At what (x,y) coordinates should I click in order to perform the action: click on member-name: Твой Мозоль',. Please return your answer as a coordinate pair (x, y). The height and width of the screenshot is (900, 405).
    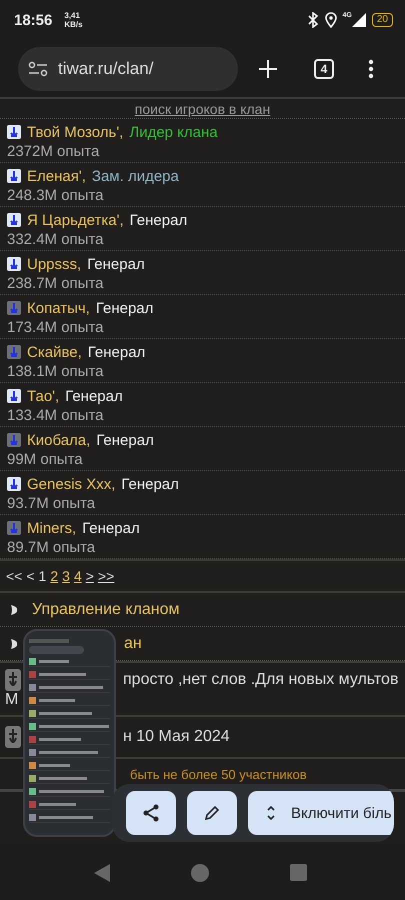
    Looking at the image, I should click on (75, 132).